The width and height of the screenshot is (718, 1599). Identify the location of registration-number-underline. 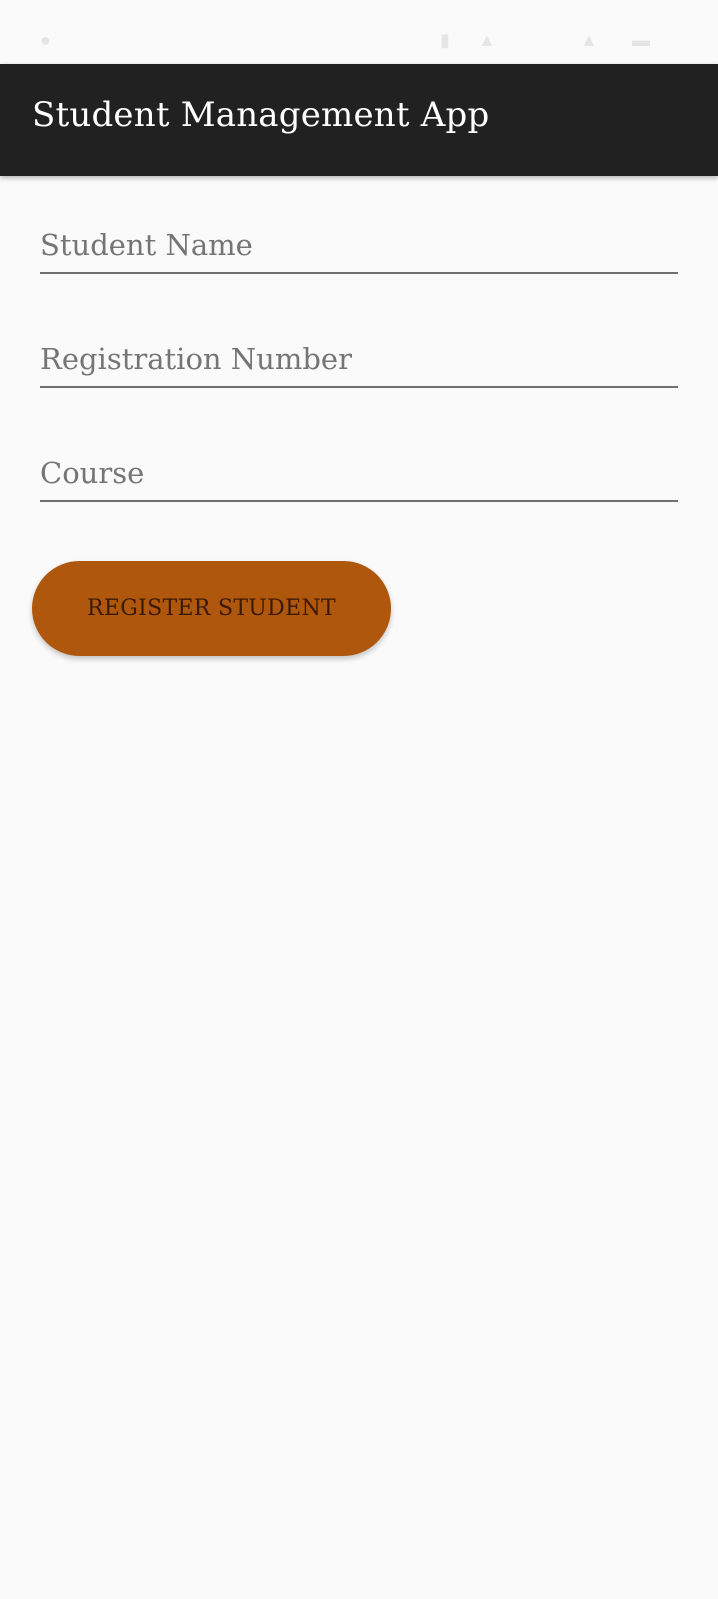
(359, 387).